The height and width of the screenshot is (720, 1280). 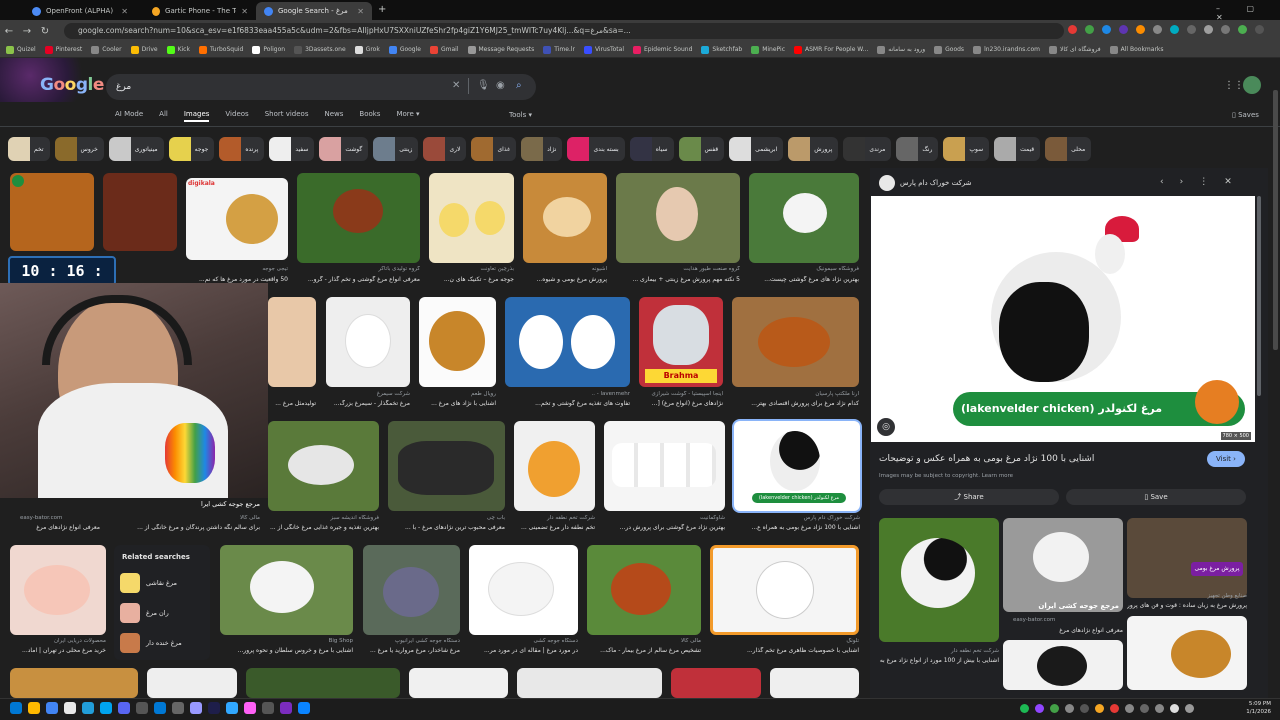 What do you see at coordinates (1259, 296) in the screenshot?
I see `panel-scrollbar` at bounding box center [1259, 296].